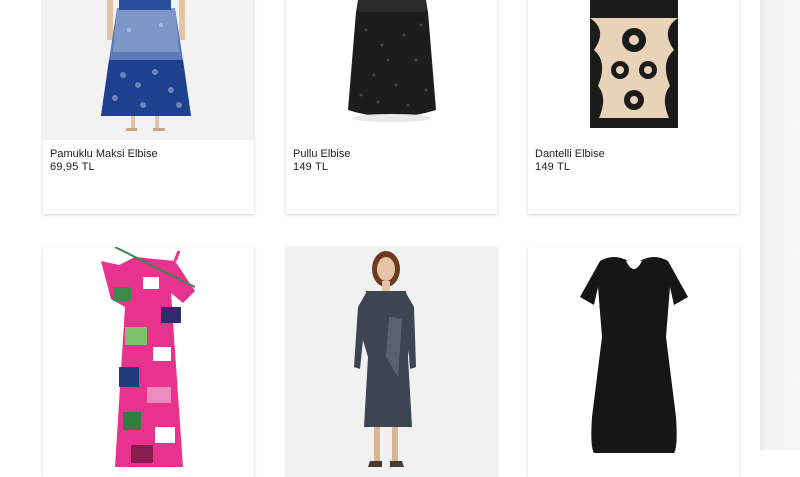 This screenshot has height=477, width=800. I want to click on product-card-dantelli-elbise: Dantelli Elbise 149 TL, so click(633, 107).